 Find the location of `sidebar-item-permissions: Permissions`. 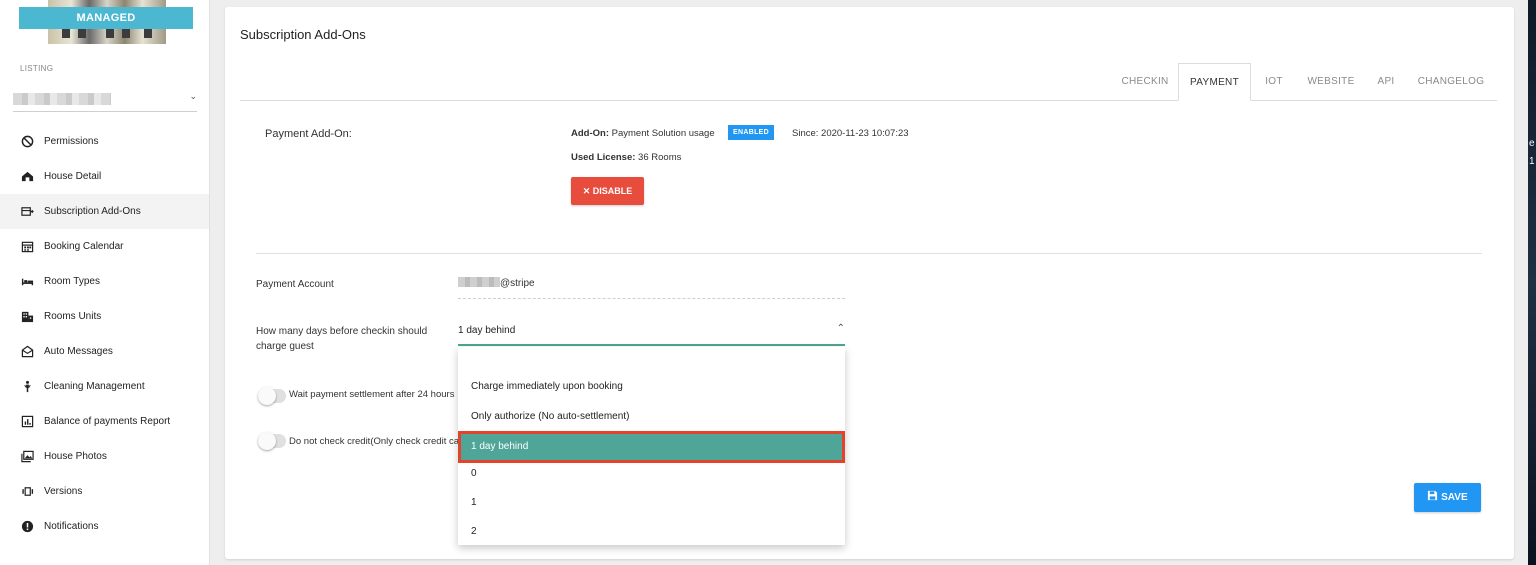

sidebar-item-permissions: Permissions is located at coordinates (104, 141).